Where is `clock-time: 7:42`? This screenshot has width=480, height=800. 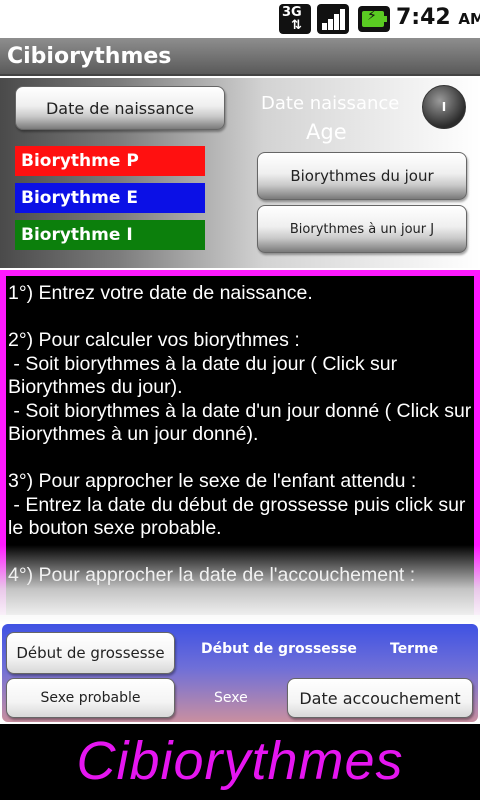 clock-time: 7:42 is located at coordinates (423, 17).